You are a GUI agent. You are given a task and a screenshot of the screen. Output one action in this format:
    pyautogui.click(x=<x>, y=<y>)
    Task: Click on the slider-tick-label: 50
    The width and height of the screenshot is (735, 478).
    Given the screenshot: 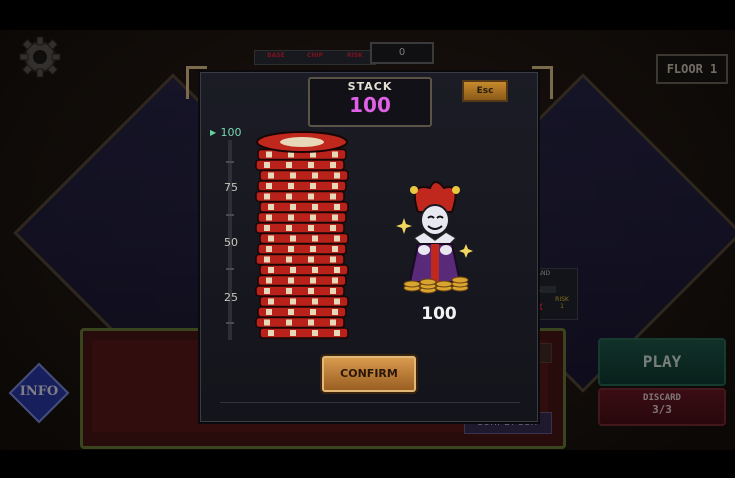 What is the action you would take?
    pyautogui.click(x=231, y=242)
    